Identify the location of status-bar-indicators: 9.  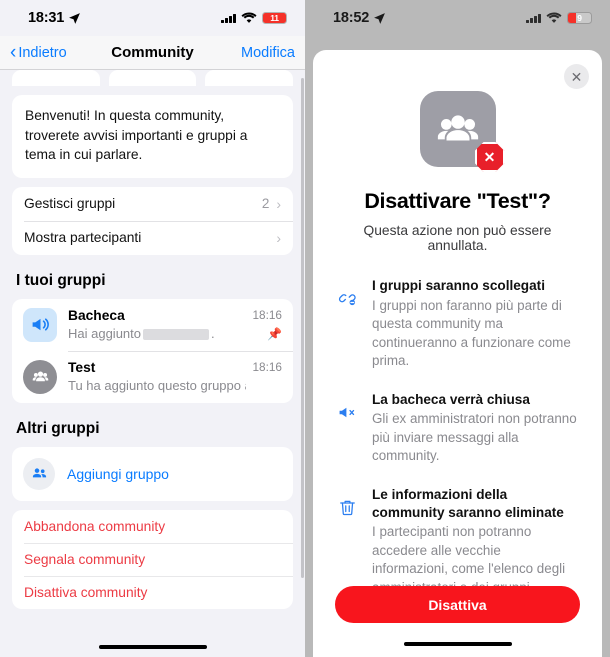
(559, 18).